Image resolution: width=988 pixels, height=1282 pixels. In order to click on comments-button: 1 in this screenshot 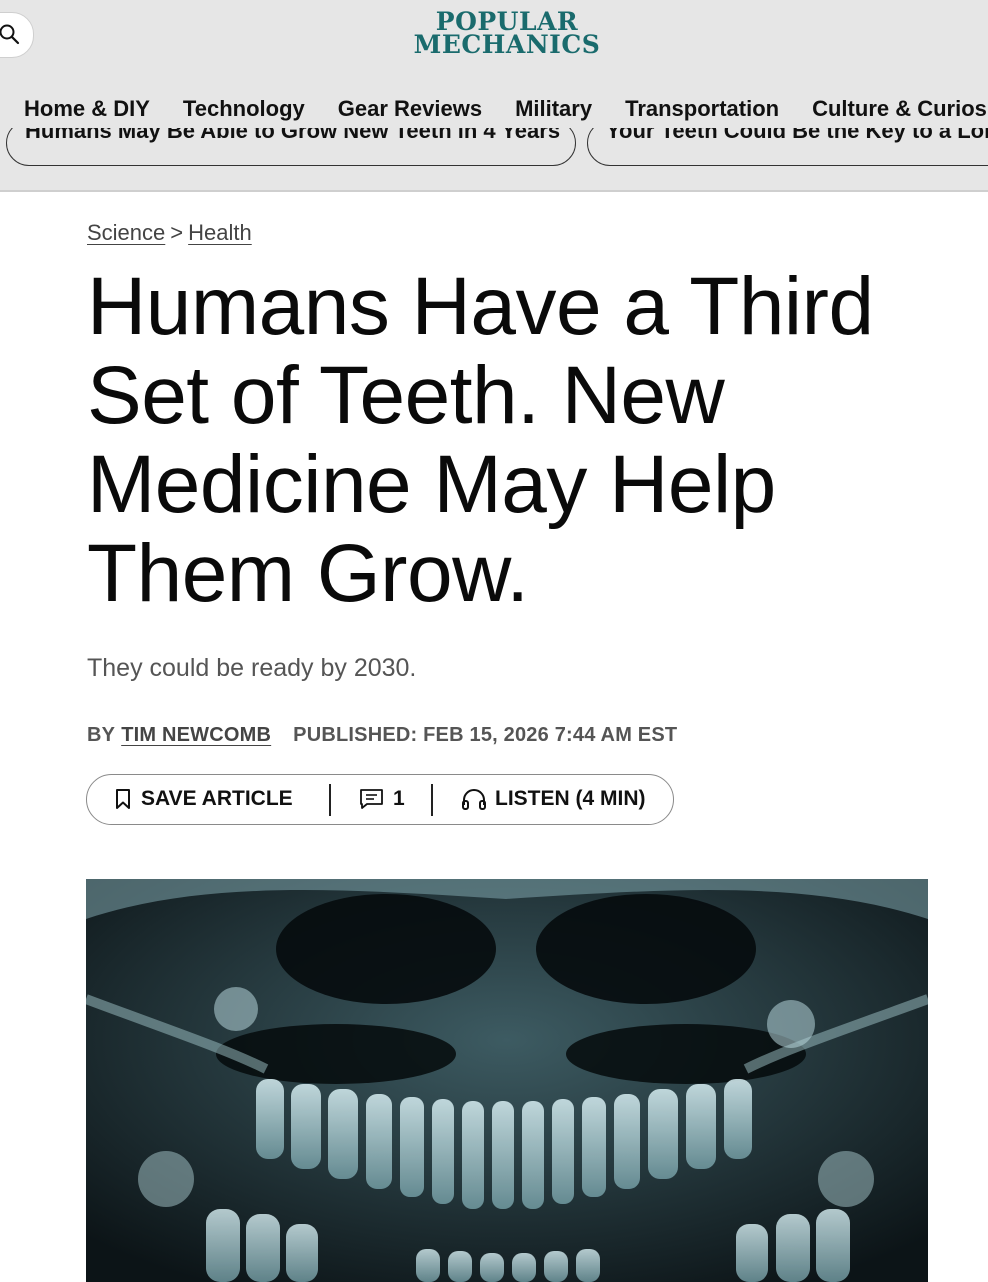, I will do `click(382, 799)`.